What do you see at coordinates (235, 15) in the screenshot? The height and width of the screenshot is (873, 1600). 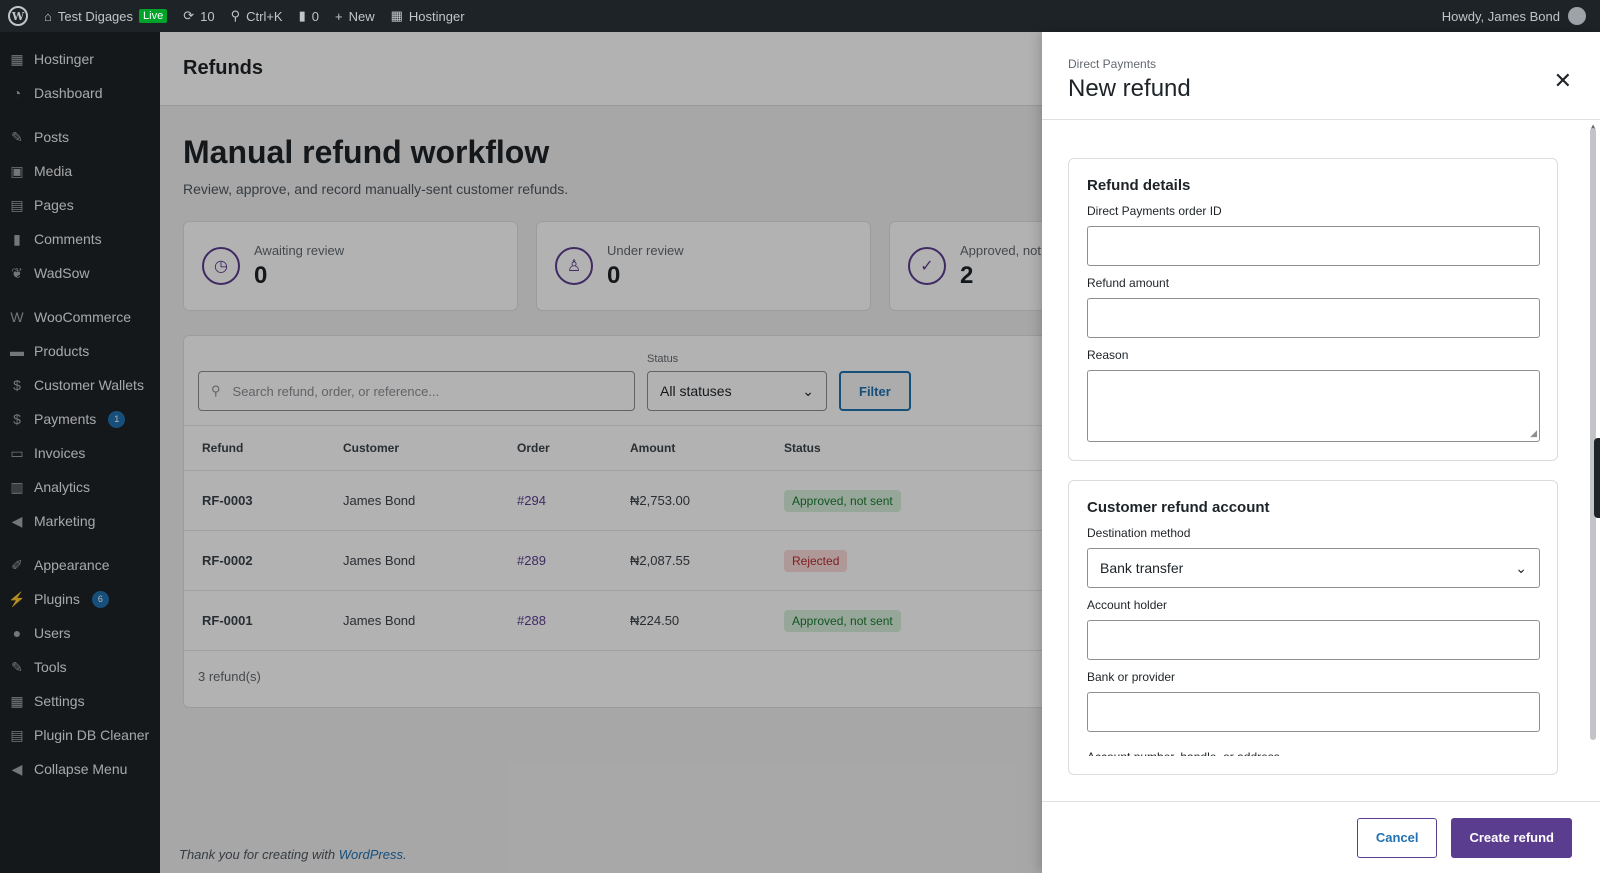 I see `search-icon: ⚲` at bounding box center [235, 15].